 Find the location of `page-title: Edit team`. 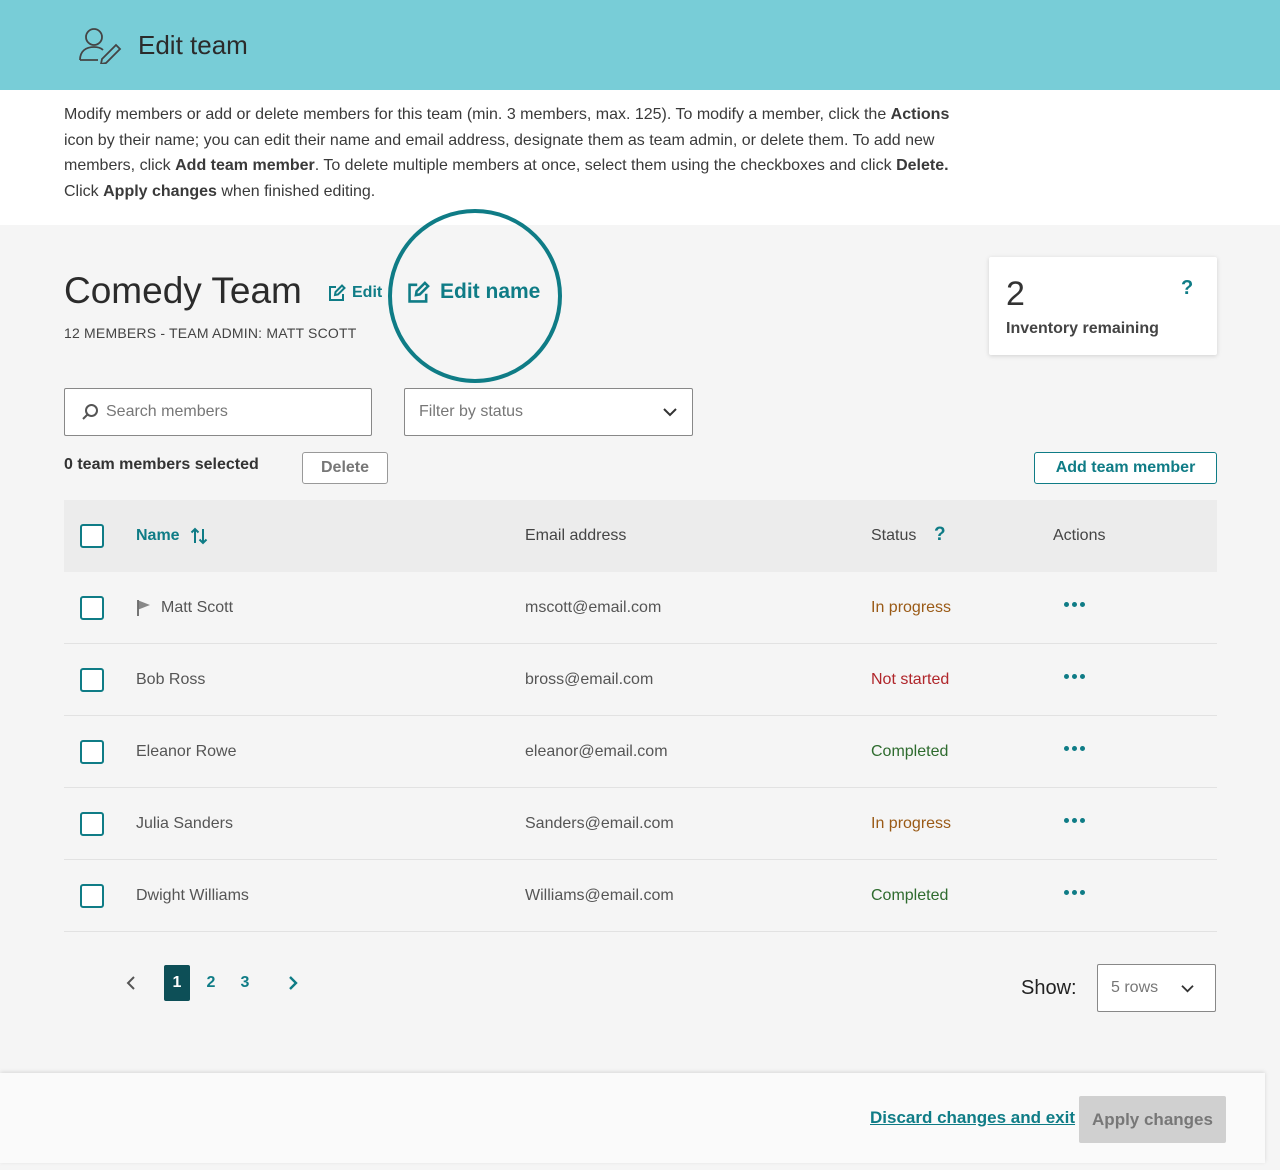

page-title: Edit team is located at coordinates (193, 45).